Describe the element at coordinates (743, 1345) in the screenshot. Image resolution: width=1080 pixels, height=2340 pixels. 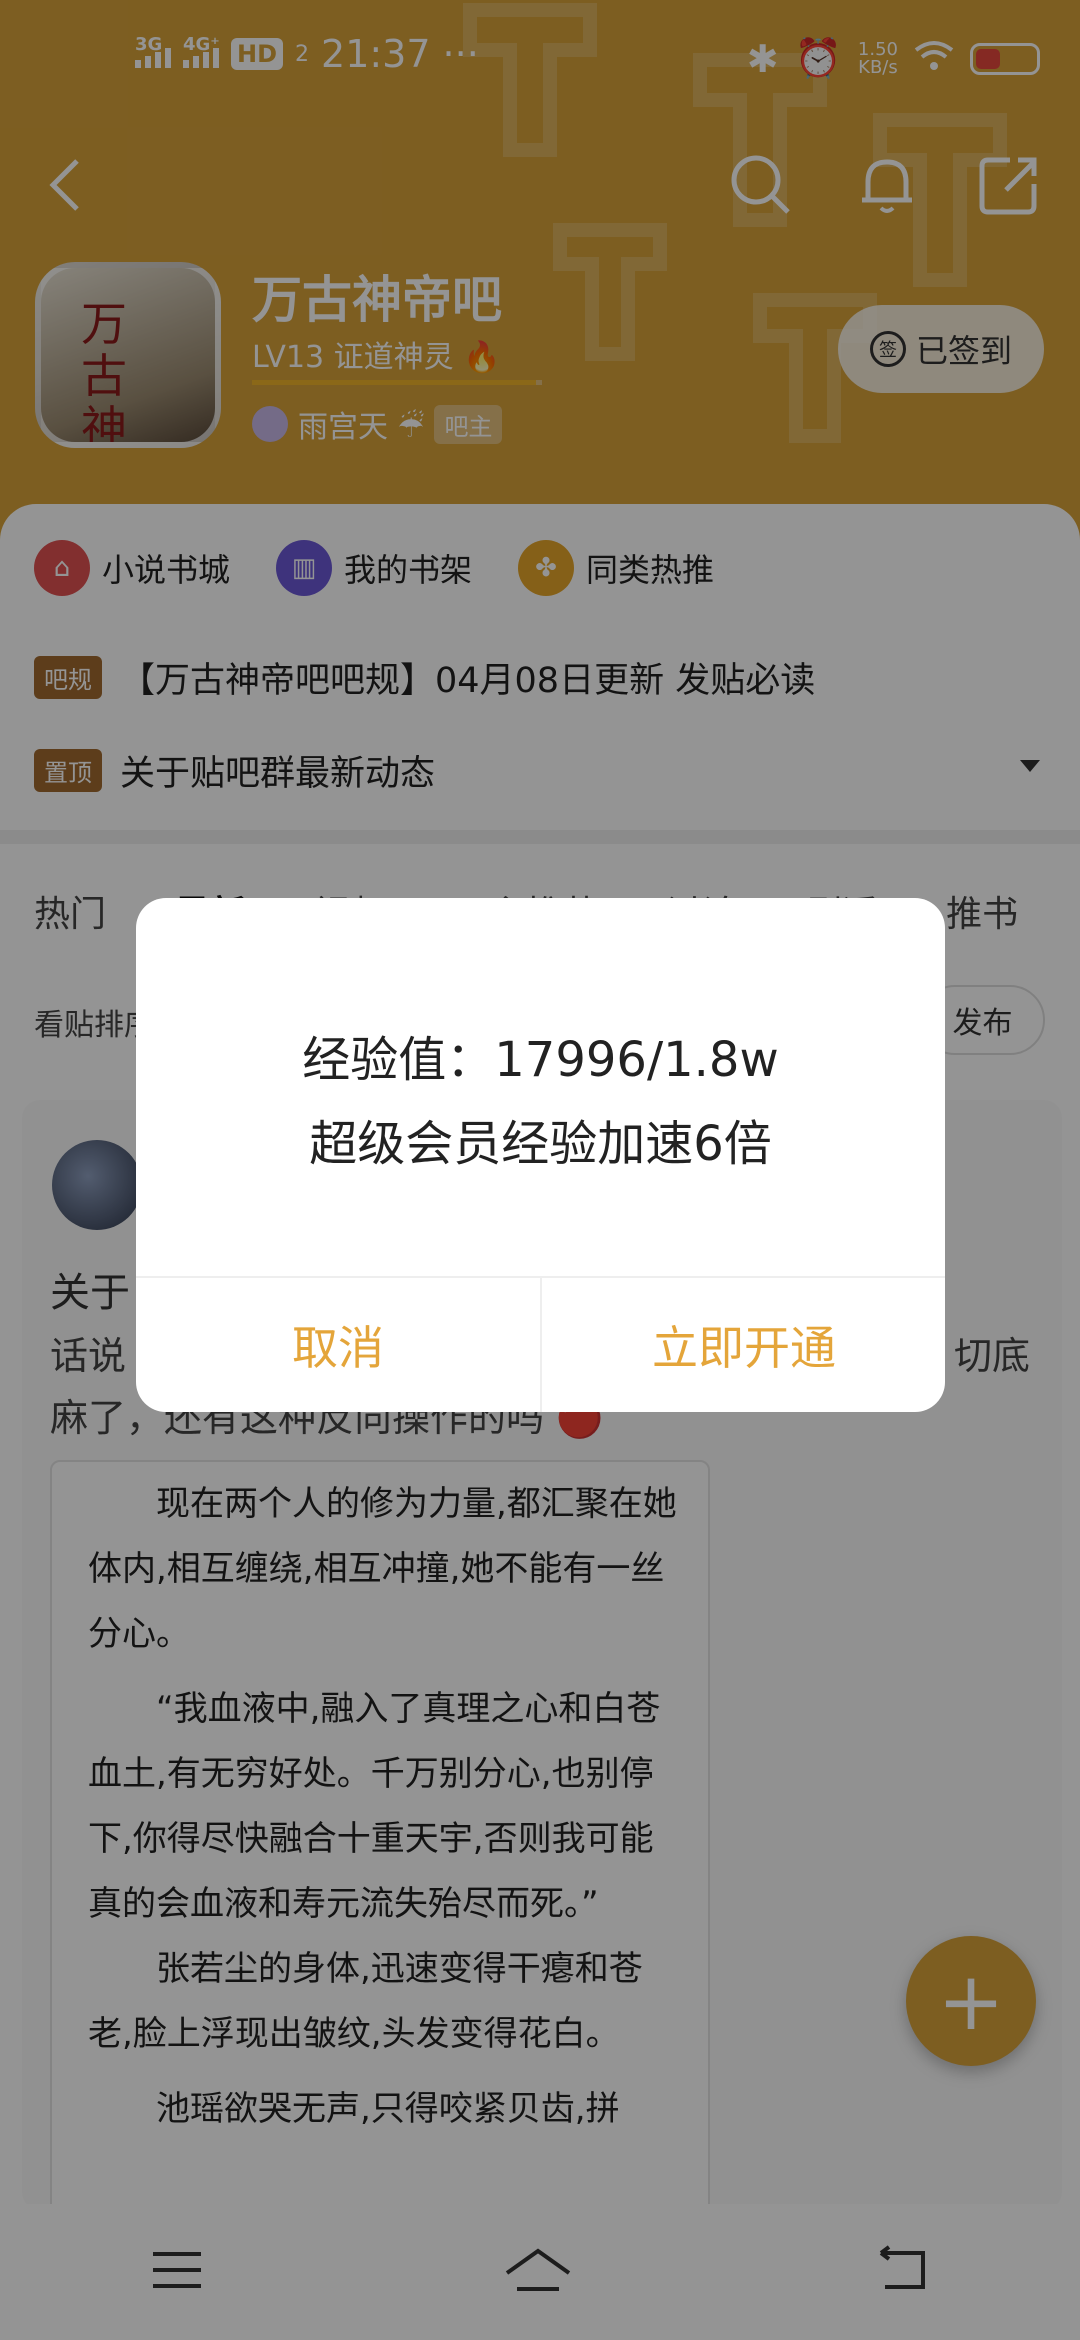
I see `activate-now-button: 立即开通` at that location.